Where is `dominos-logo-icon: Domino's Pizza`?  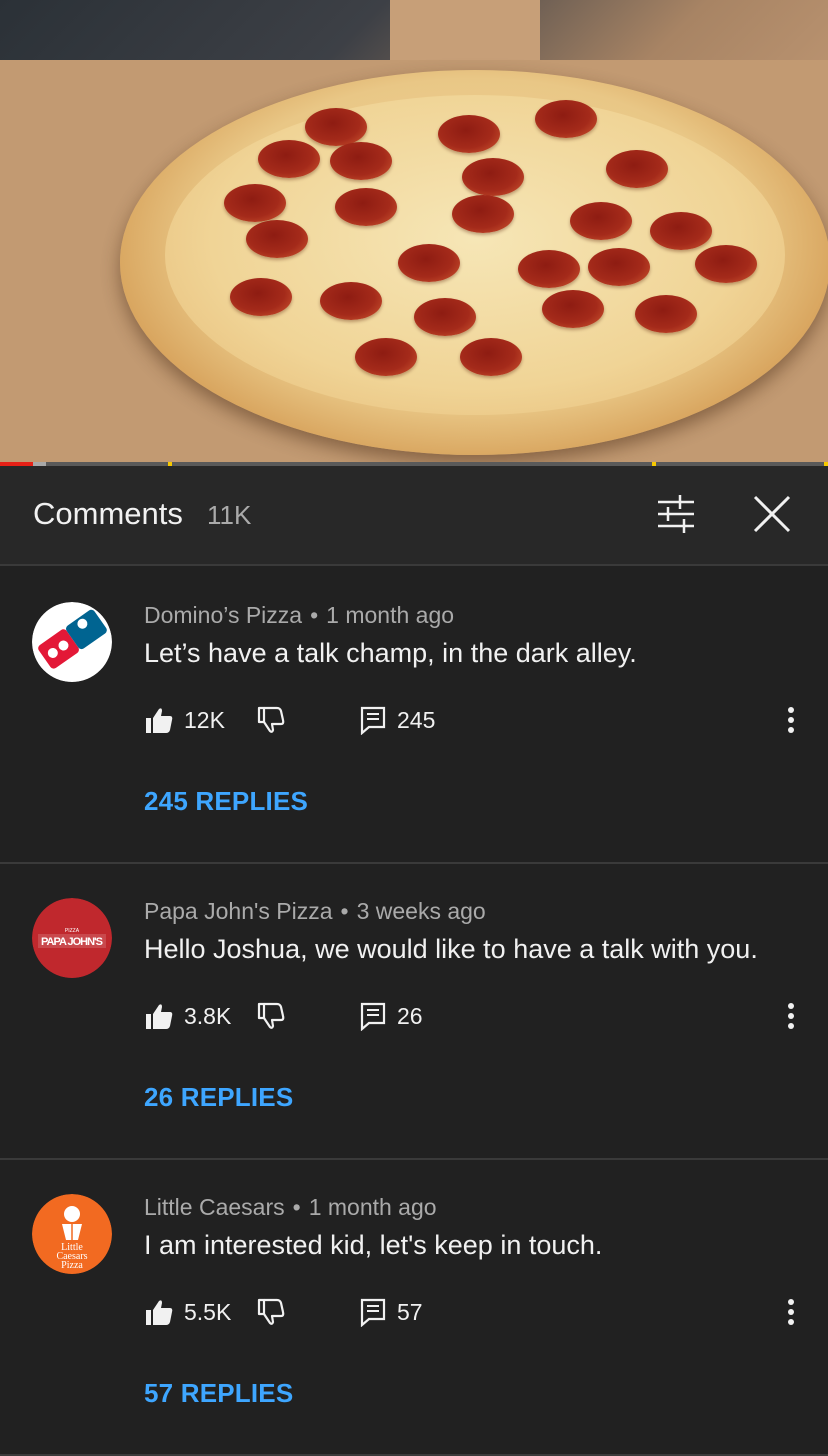
dominos-logo-icon: Domino's Pizza is located at coordinates (72, 642).